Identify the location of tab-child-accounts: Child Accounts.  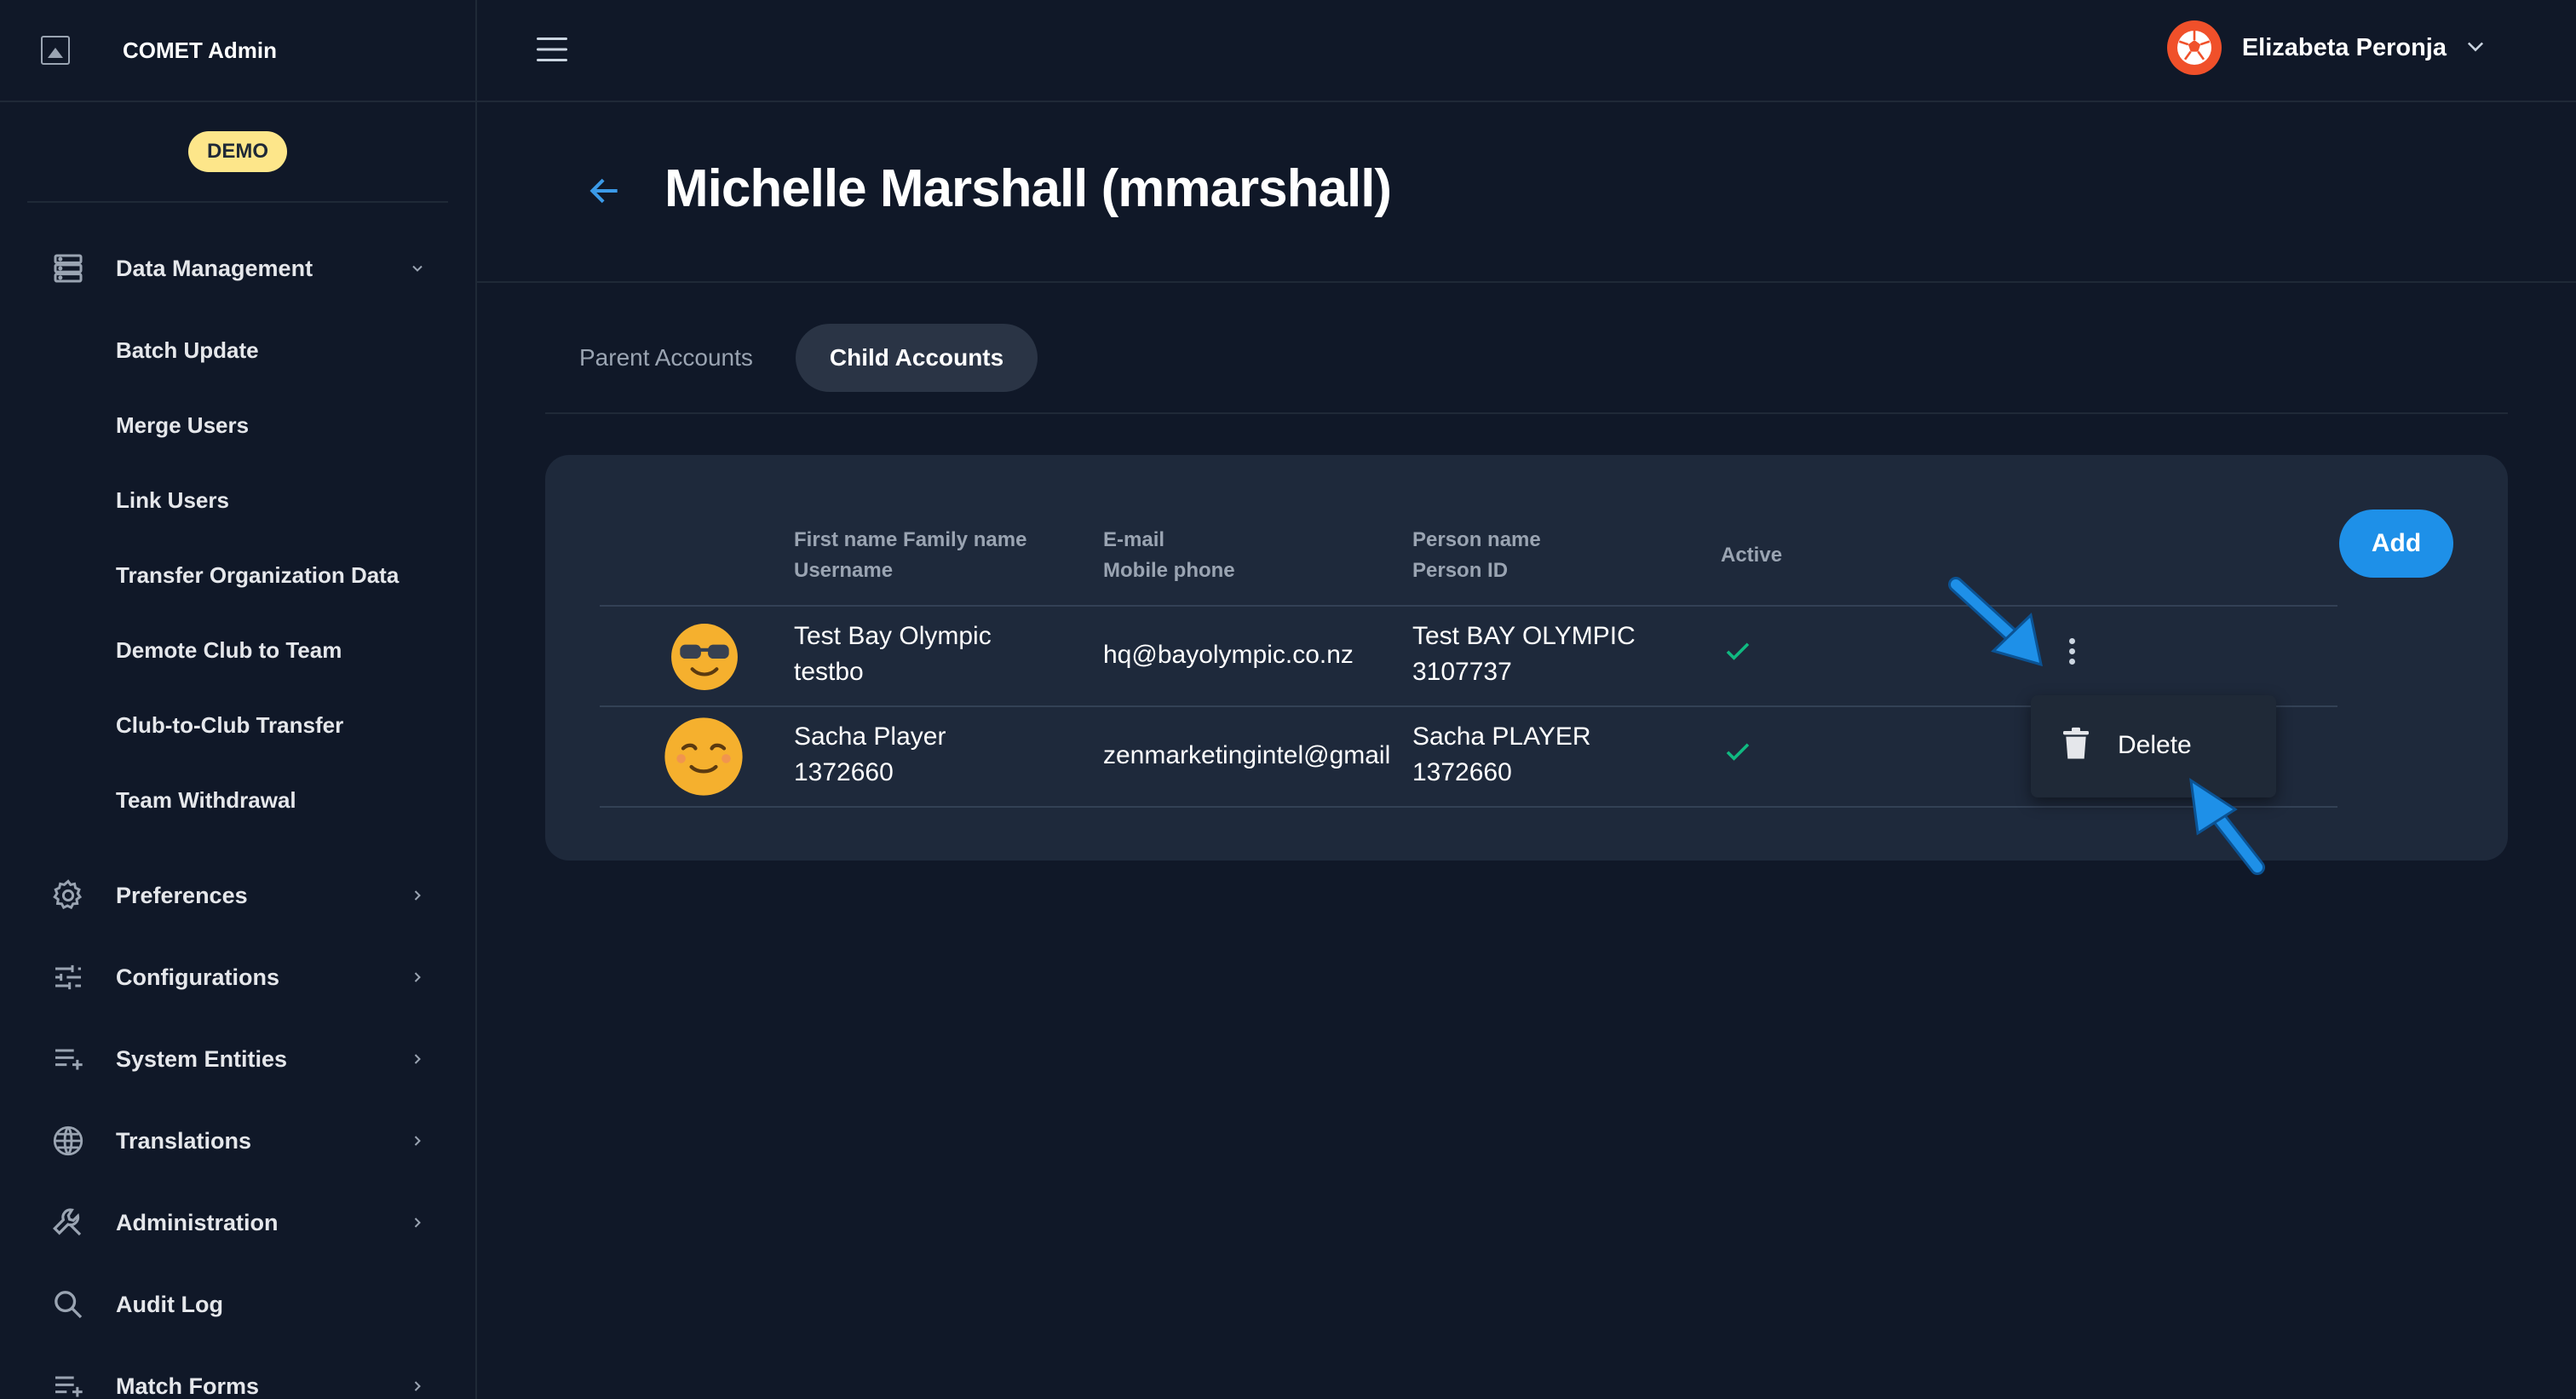
(917, 358).